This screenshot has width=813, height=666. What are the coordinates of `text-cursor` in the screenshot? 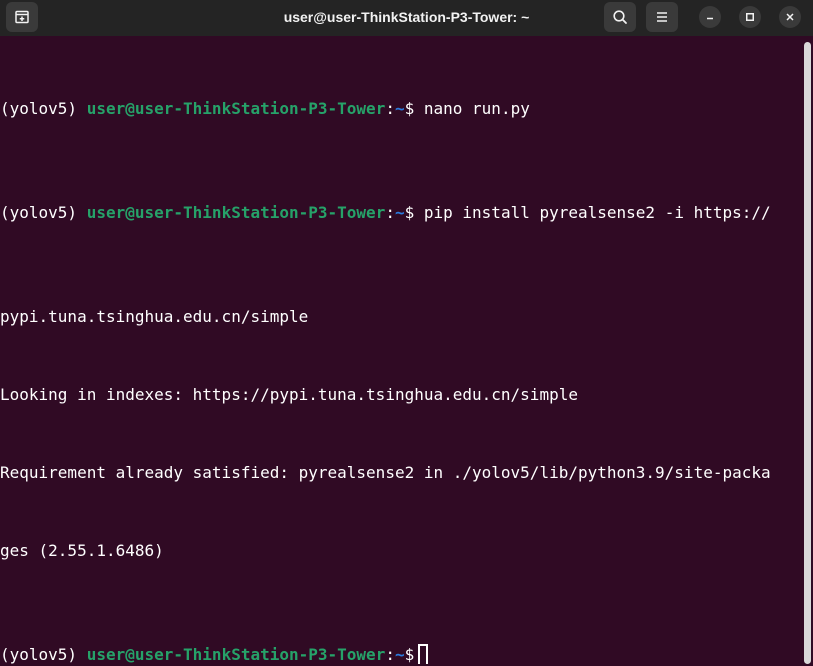 It's located at (423, 654).